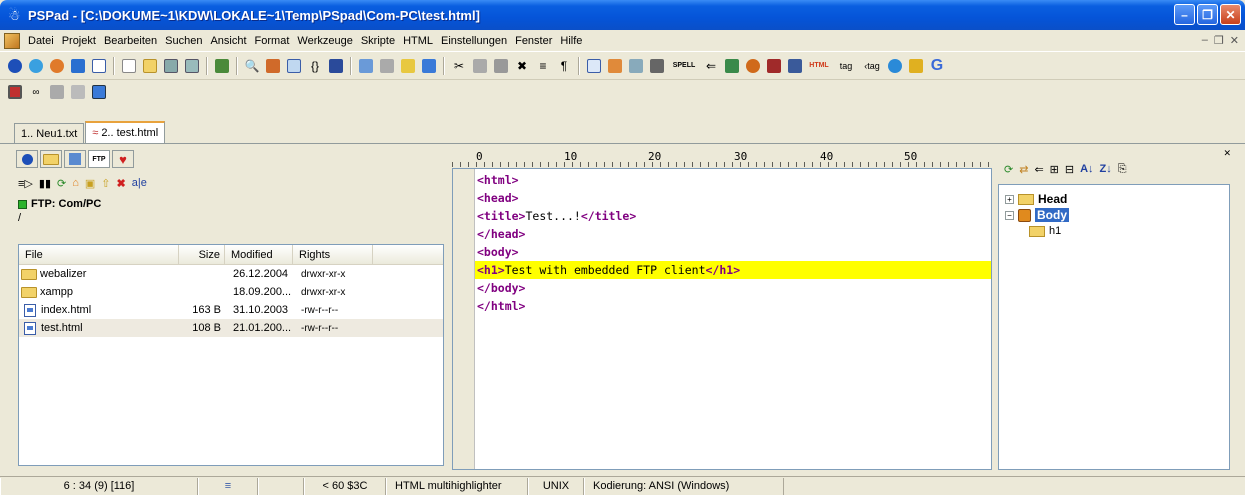 Image resolution: width=1245 pixels, height=495 pixels. What do you see at coordinates (12, 40) in the screenshot?
I see `document-menu-icon` at bounding box center [12, 40].